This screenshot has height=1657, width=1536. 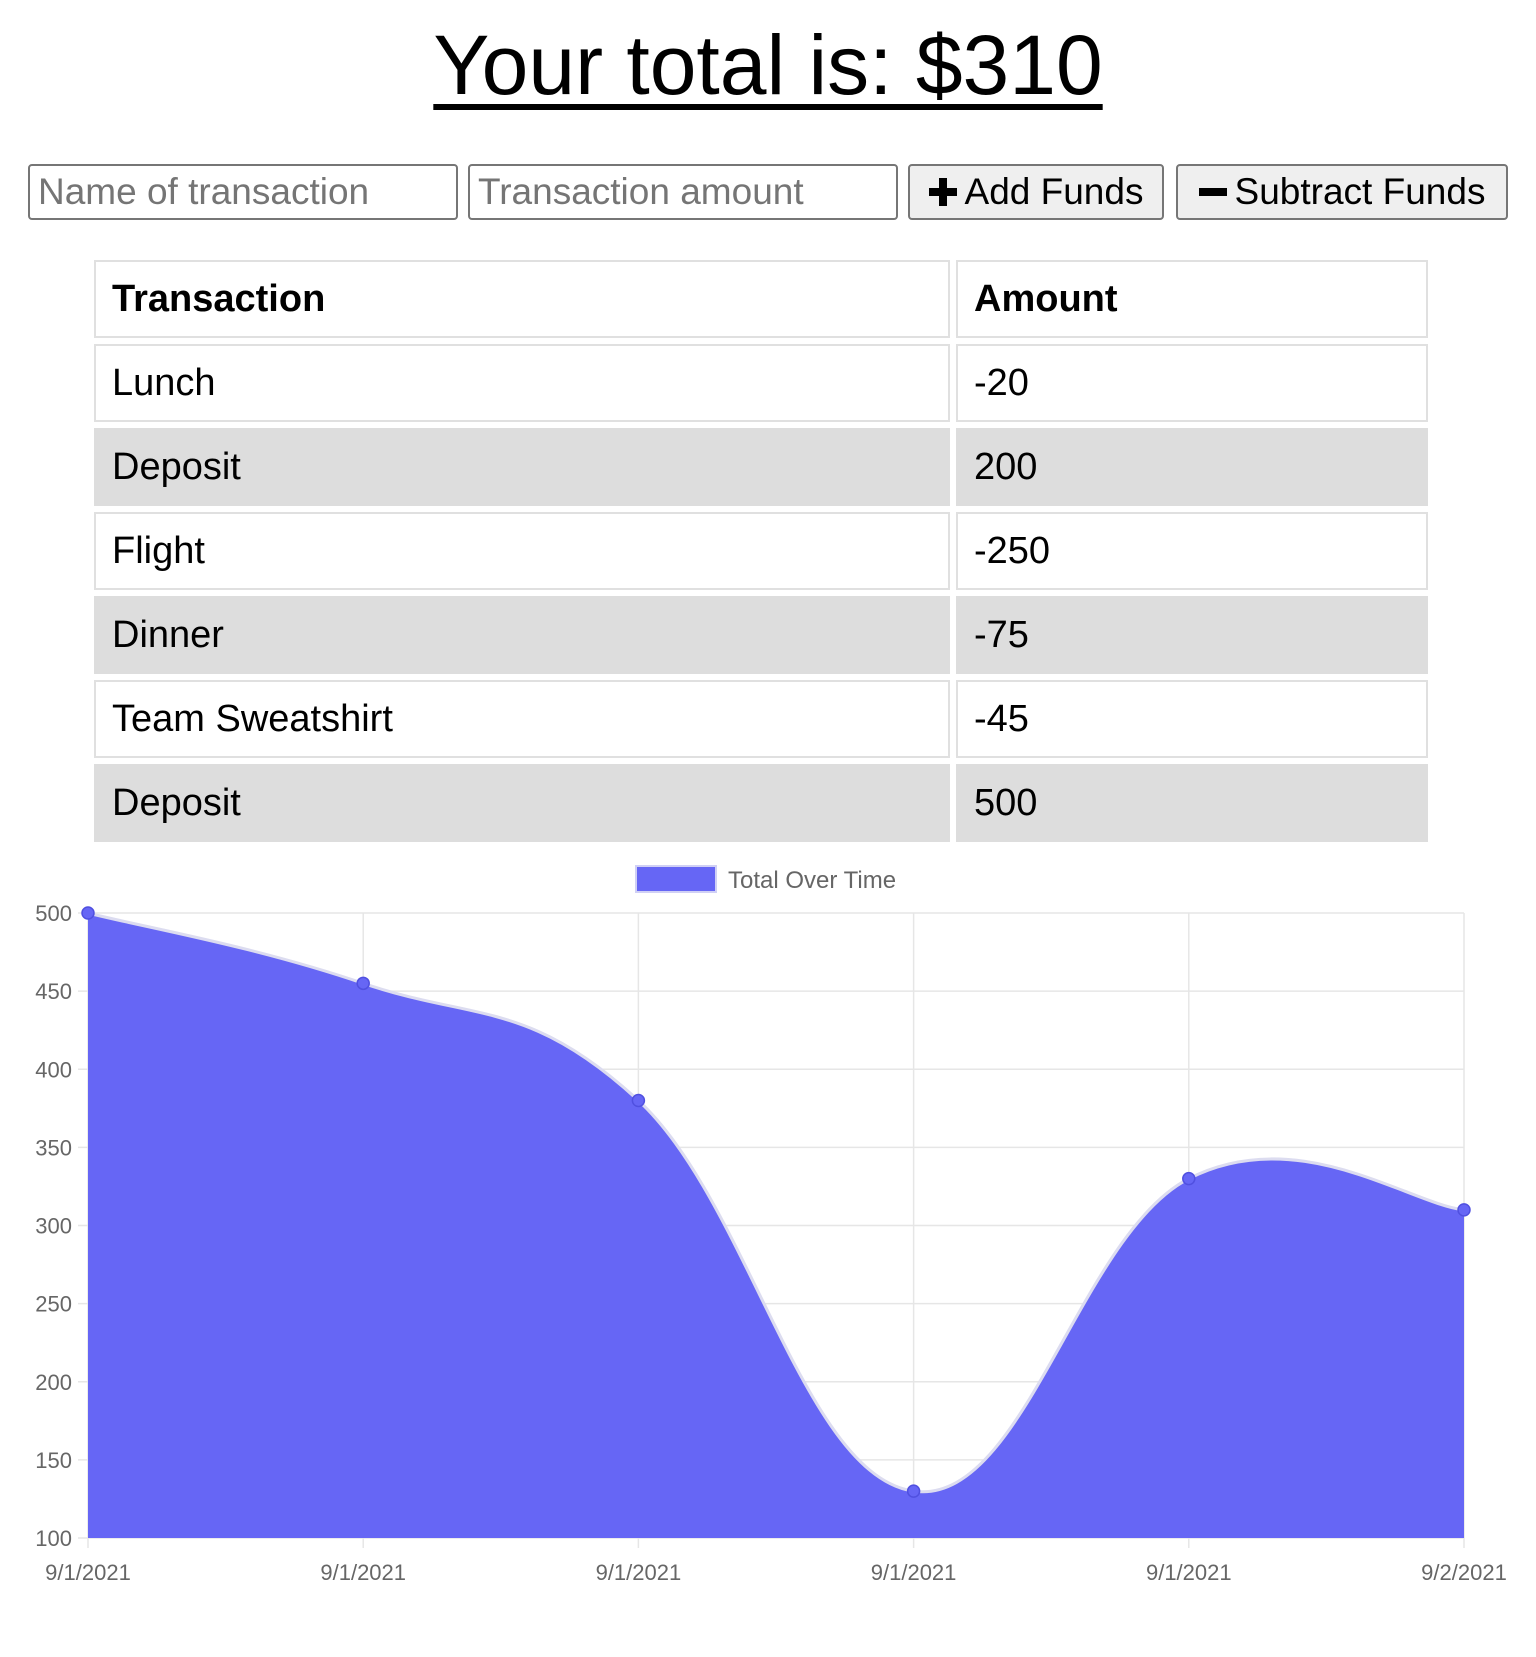 I want to click on table-row: Lunch -20, so click(x=761, y=383).